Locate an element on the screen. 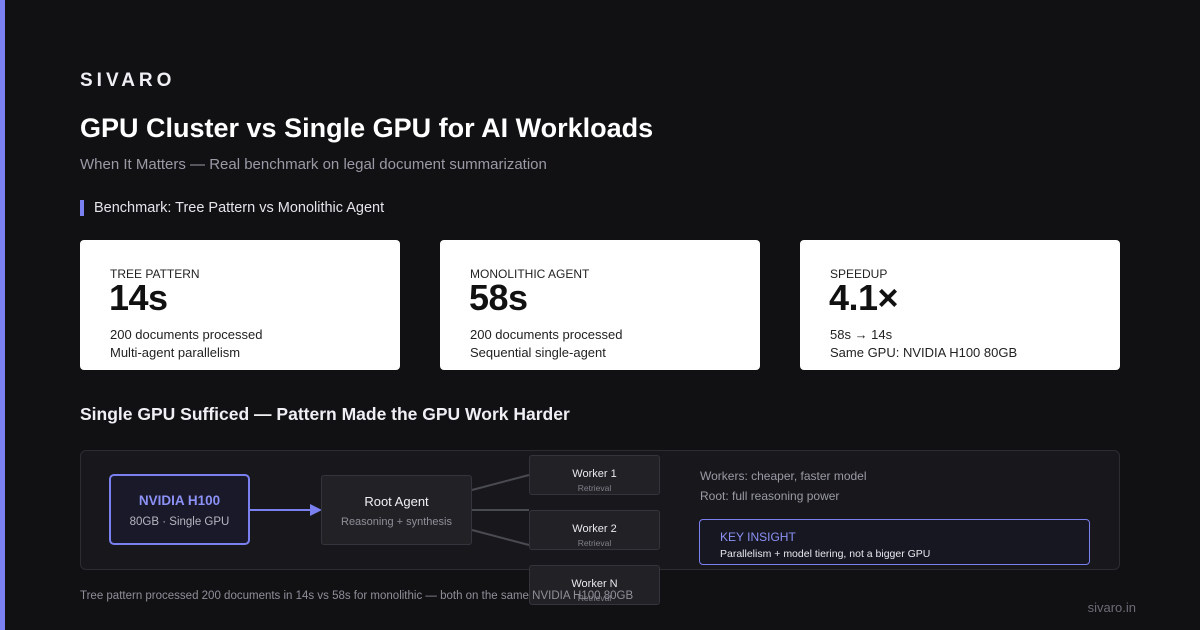 This screenshot has width=1200, height=630. gpu-node: NVIDIA H100 80GB · Single GPU is located at coordinates (179, 509).